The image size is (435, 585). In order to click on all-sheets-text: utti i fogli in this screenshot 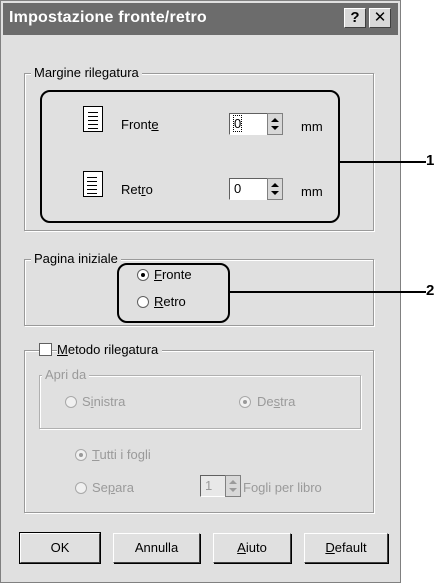, I will do `click(125, 454)`.